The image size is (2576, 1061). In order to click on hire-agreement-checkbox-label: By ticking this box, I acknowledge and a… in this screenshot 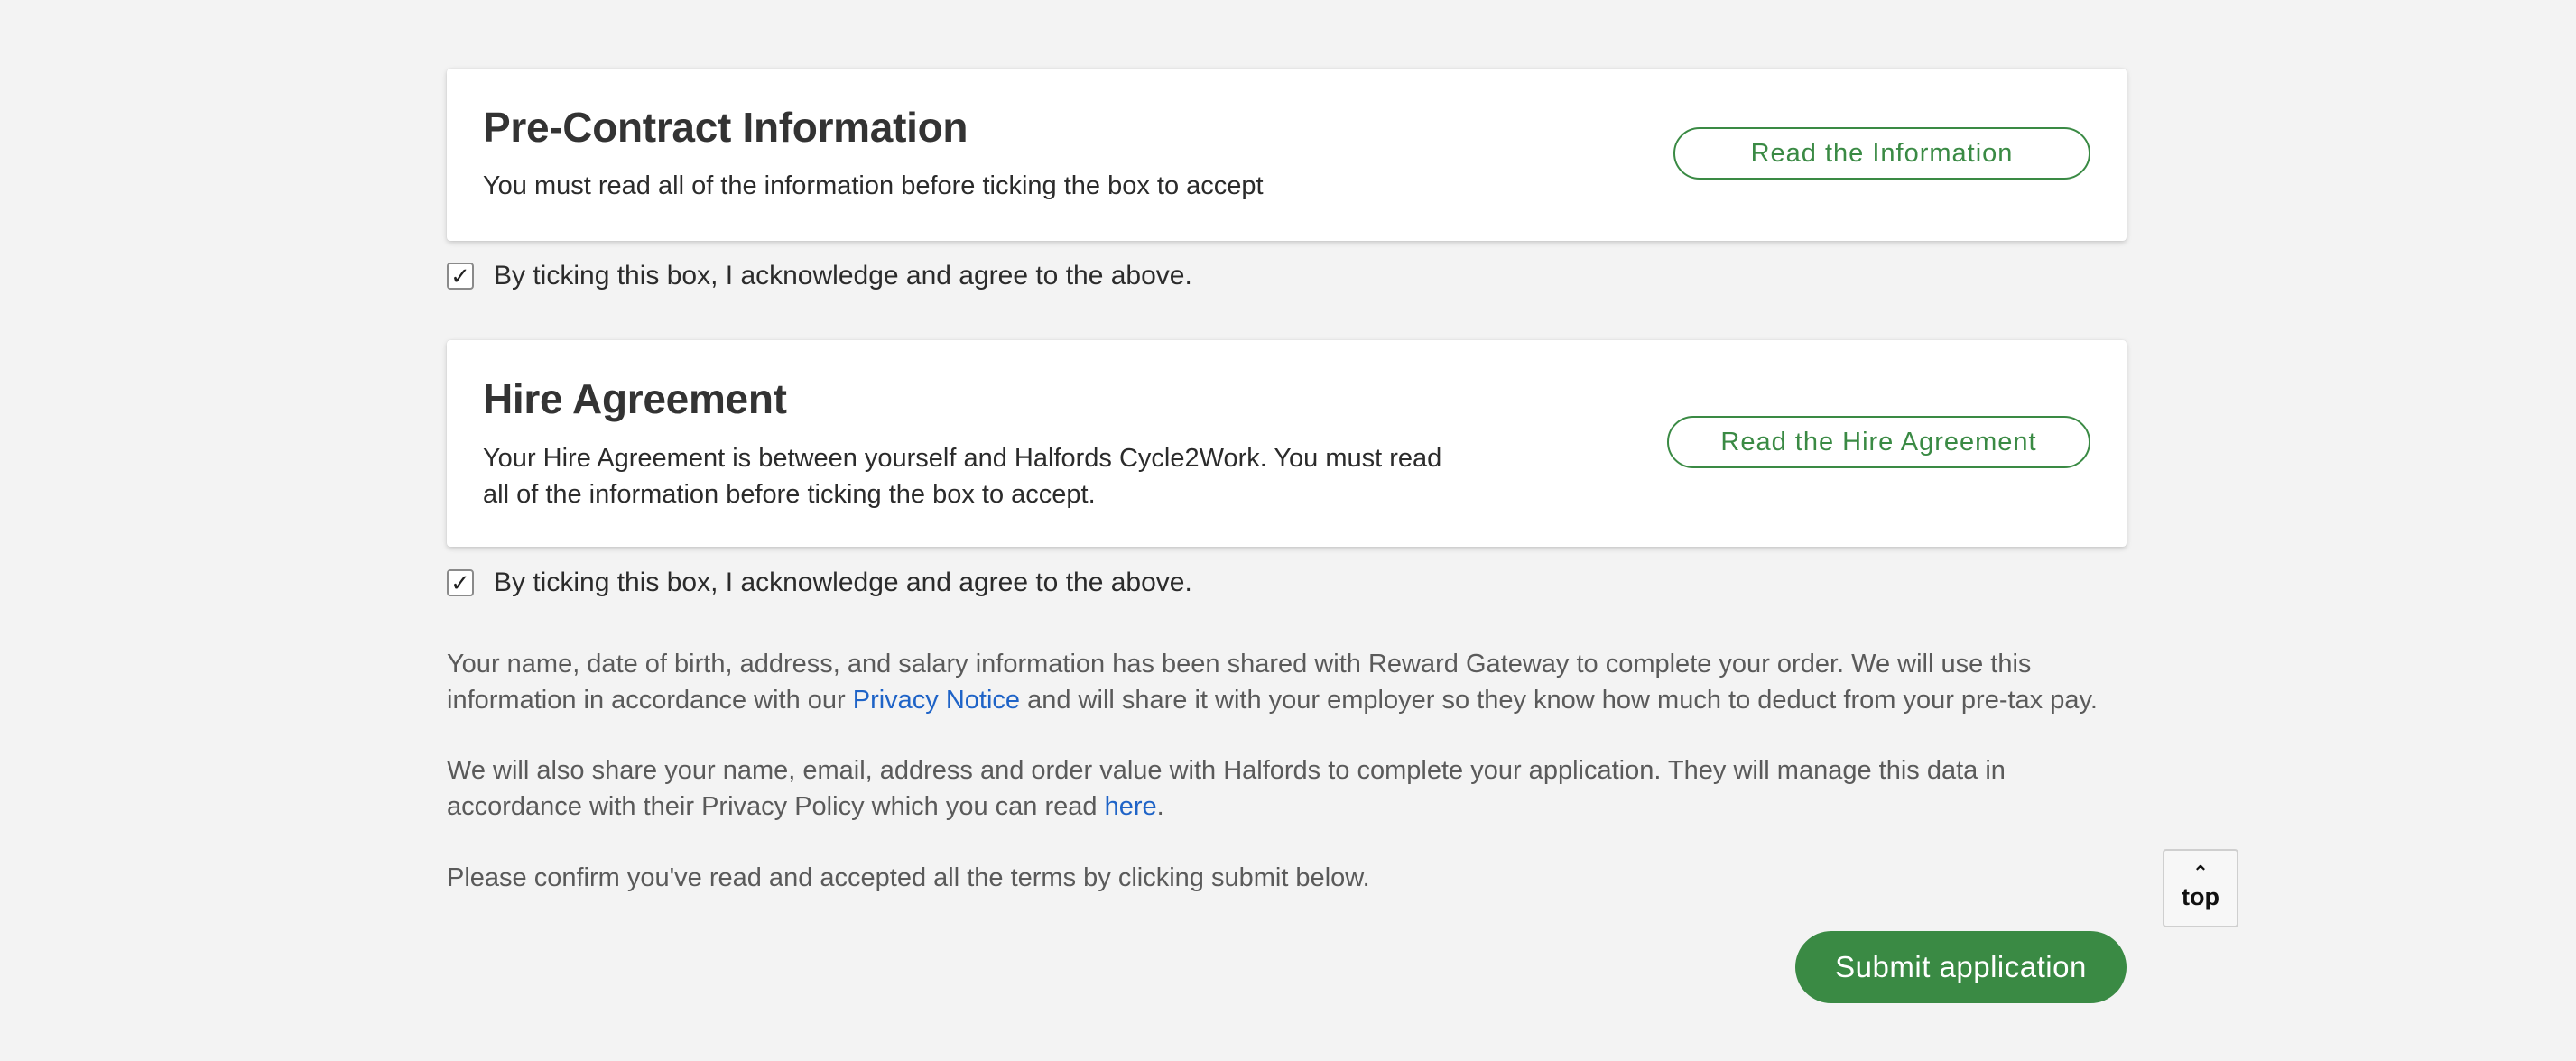, I will do `click(843, 582)`.